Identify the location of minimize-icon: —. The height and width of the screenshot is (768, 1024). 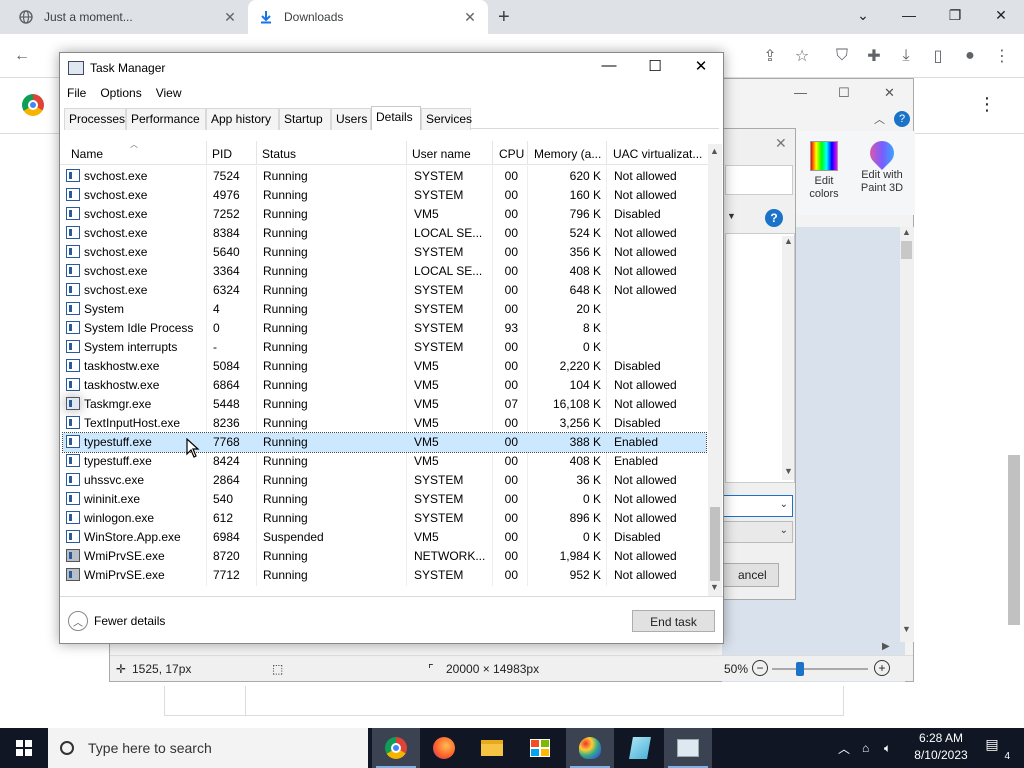
(609, 65).